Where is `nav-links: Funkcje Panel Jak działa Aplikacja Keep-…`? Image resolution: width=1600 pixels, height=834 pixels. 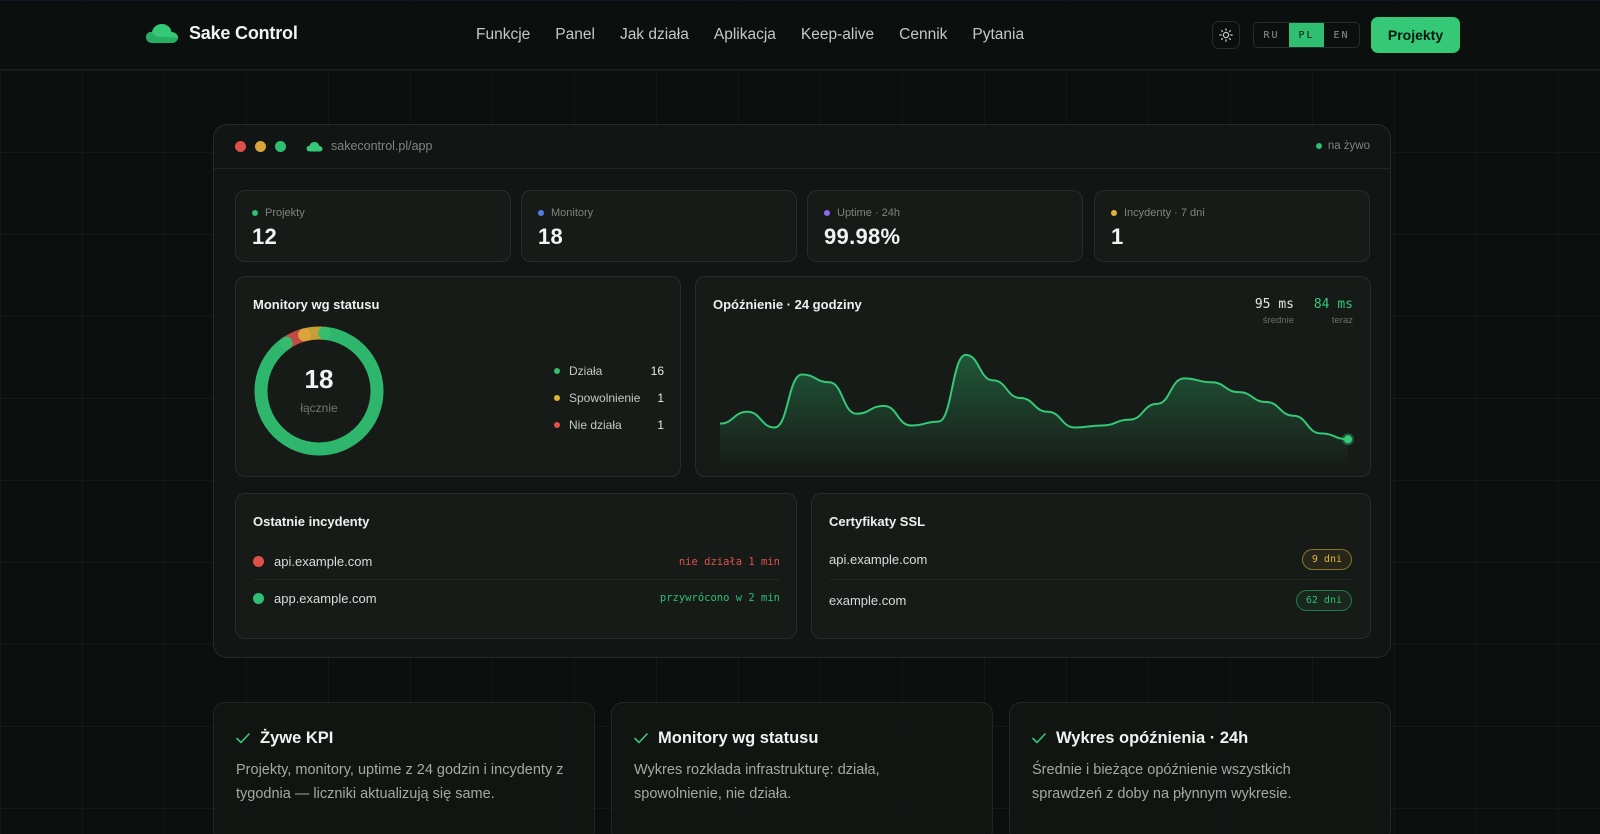
nav-links: Funkcje Panel Jak działa Aplikacja Keep-… is located at coordinates (750, 35).